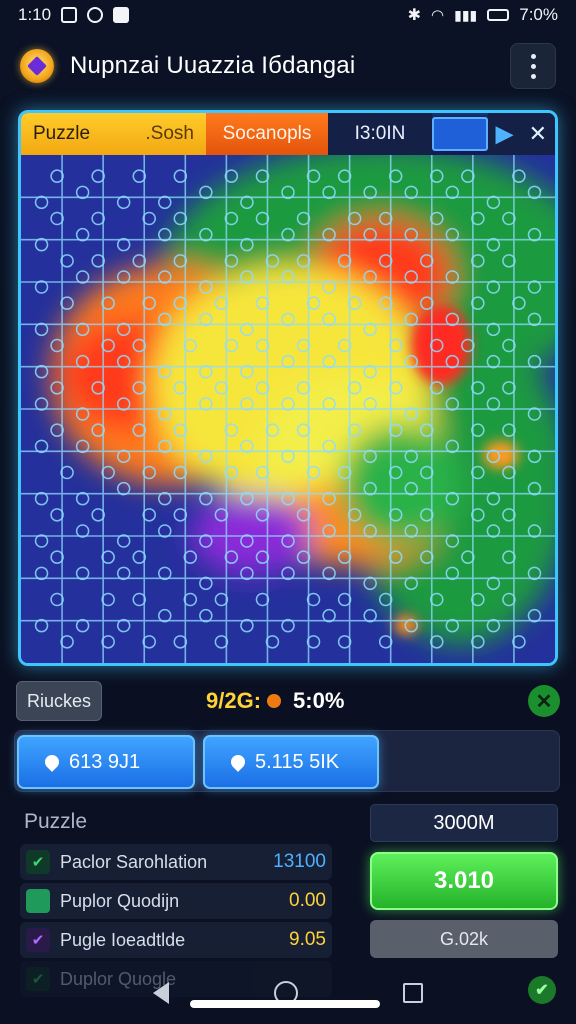 The height and width of the screenshot is (1024, 576). Describe the element at coordinates (95, 15) in the screenshot. I see `sync-icon` at that location.